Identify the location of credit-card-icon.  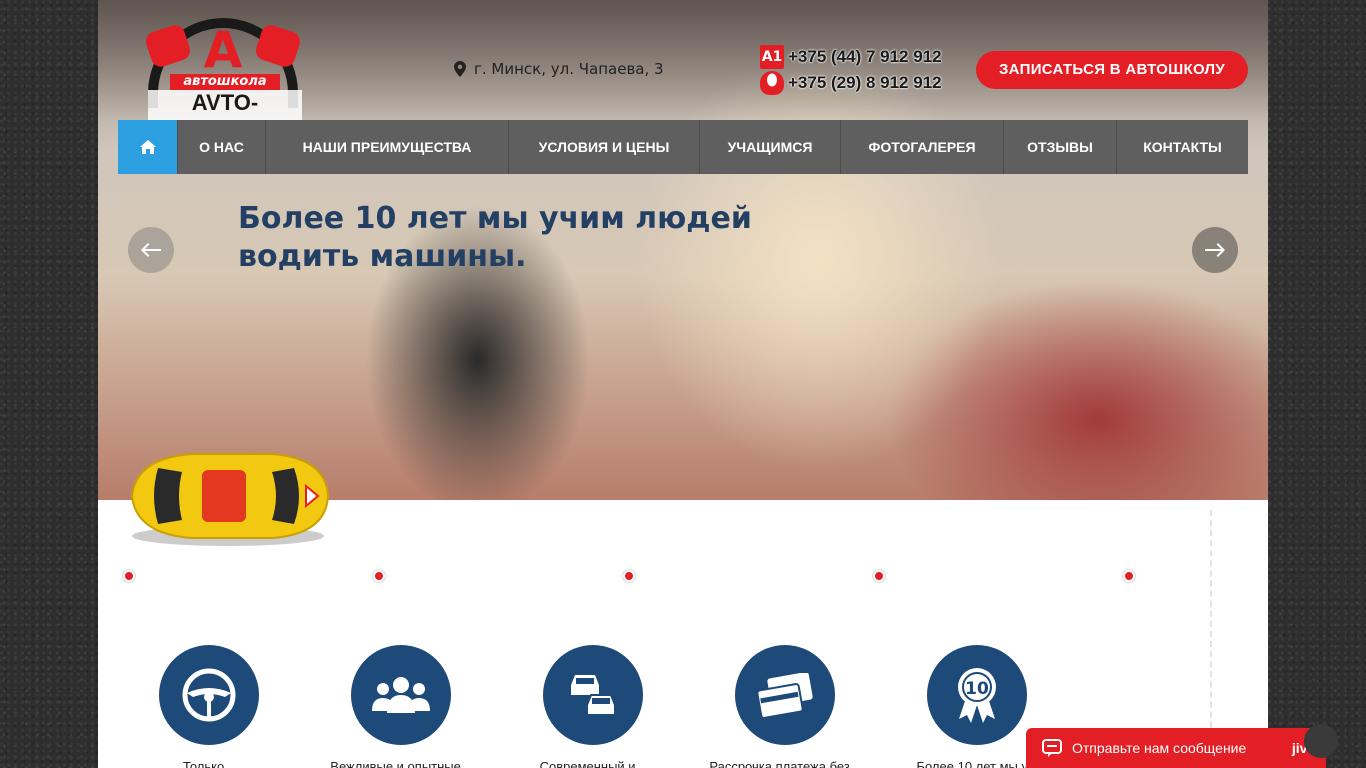
(784, 695).